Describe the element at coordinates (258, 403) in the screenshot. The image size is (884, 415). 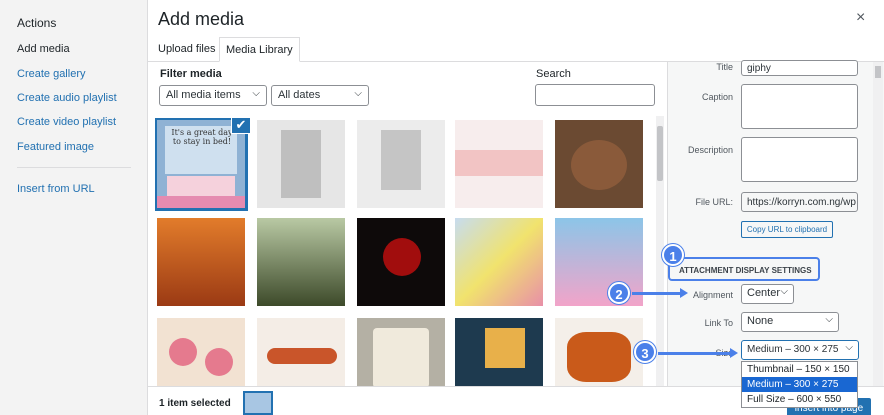
I see `selected-thumbnail` at that location.